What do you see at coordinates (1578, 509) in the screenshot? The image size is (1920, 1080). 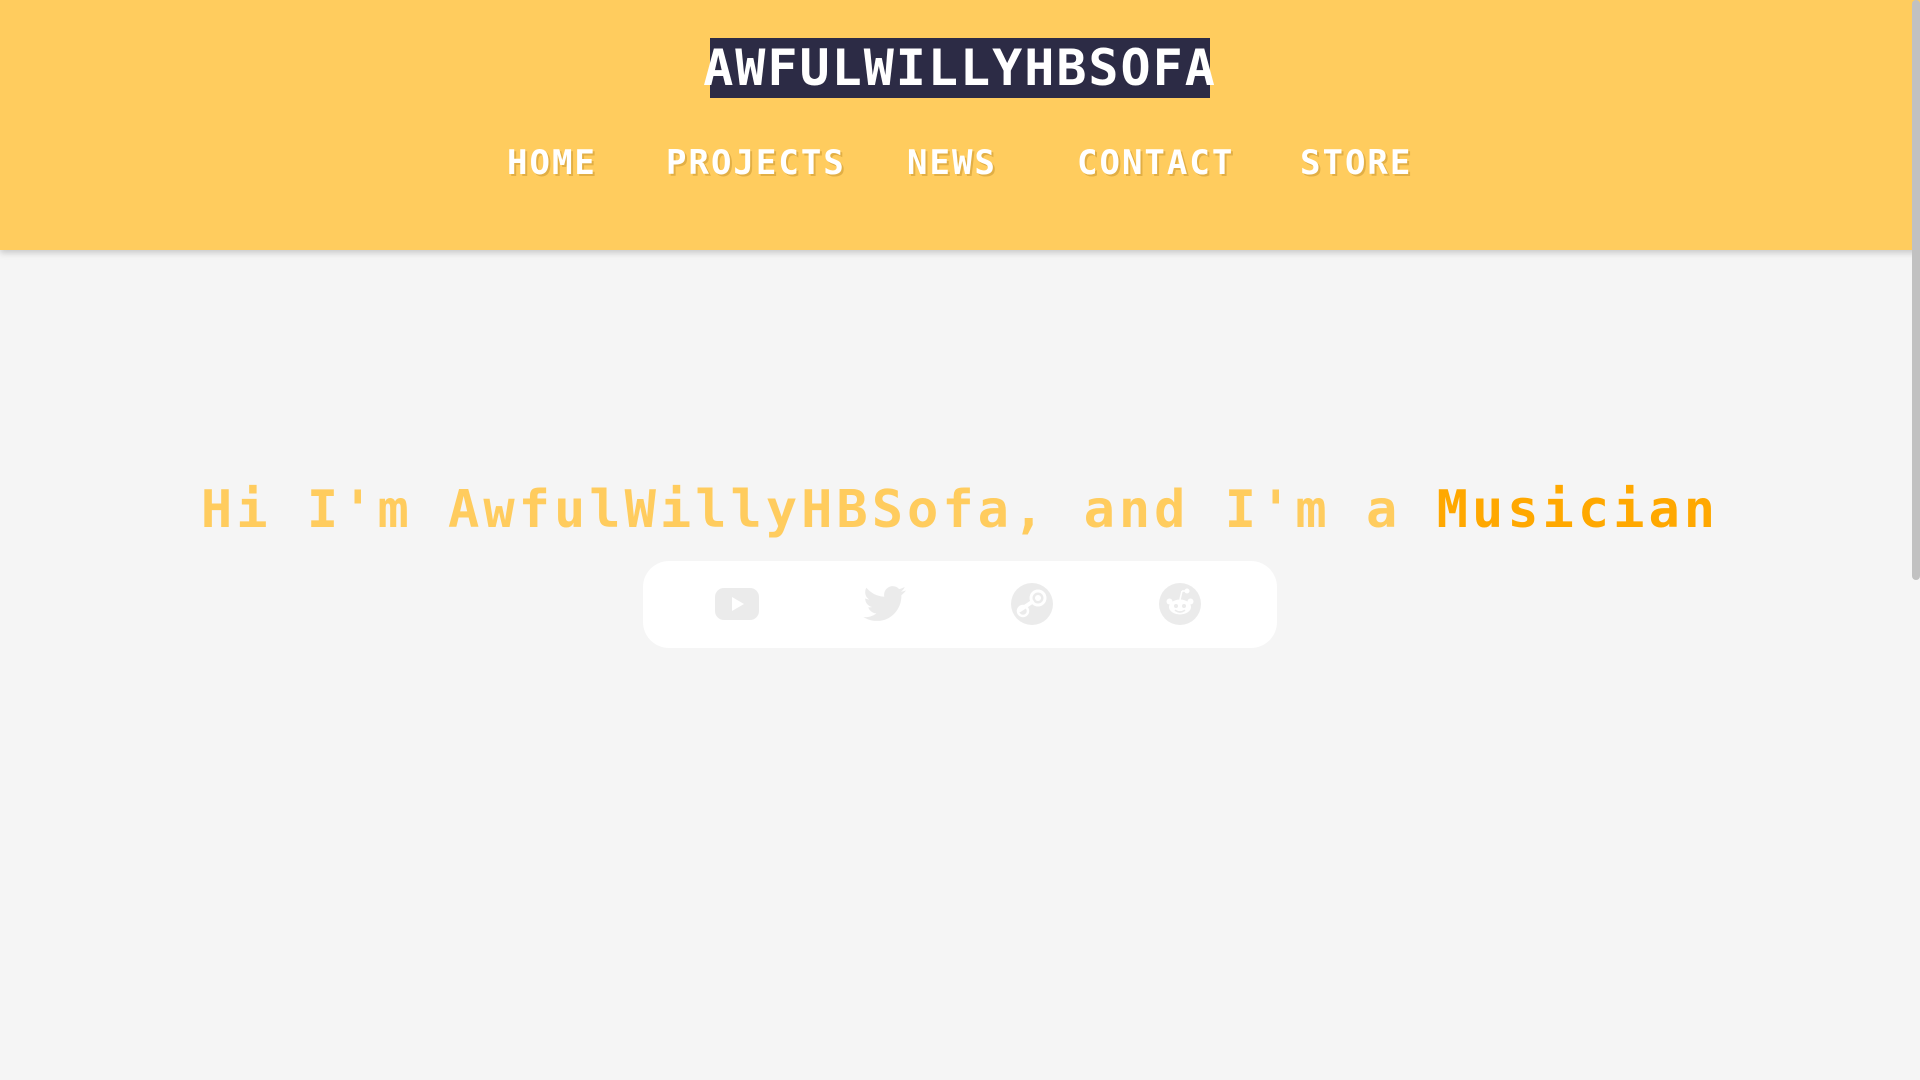 I see `hero-role-text: Musician` at bounding box center [1578, 509].